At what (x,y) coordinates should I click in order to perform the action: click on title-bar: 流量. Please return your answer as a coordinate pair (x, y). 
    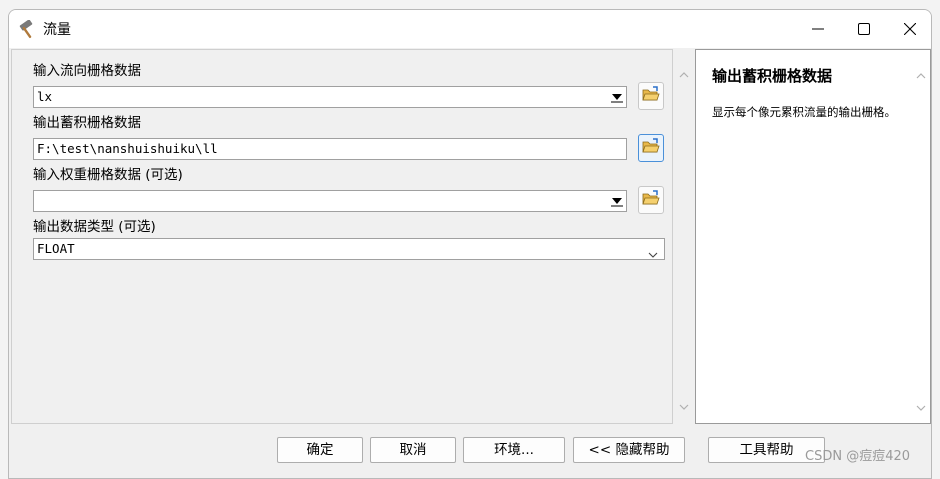
    Looking at the image, I should click on (470, 29).